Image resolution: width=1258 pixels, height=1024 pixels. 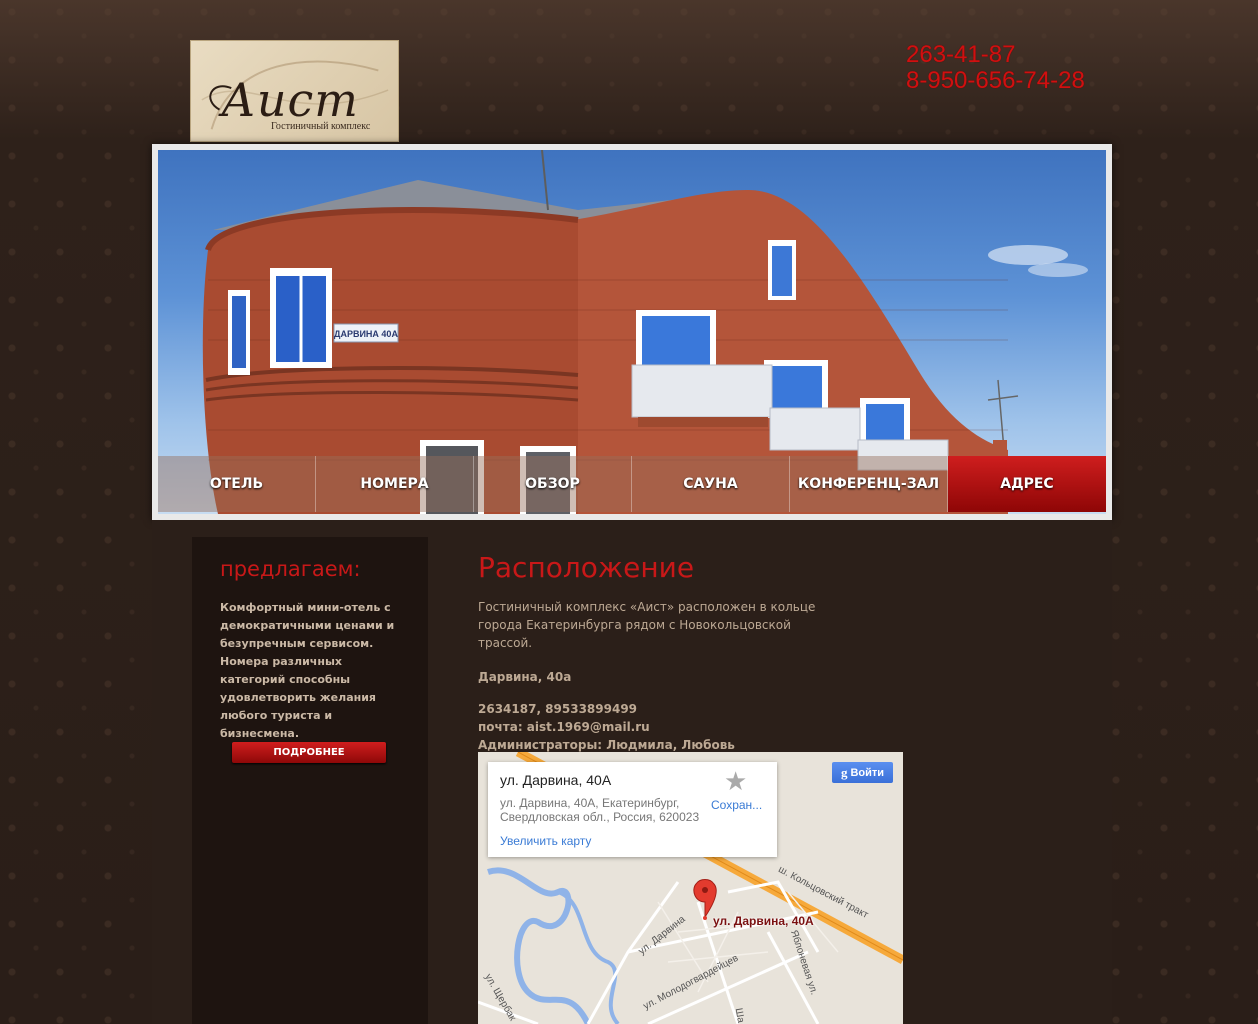 I want to click on logo-subtitle: Гостиничный комплекс, so click(x=321, y=126).